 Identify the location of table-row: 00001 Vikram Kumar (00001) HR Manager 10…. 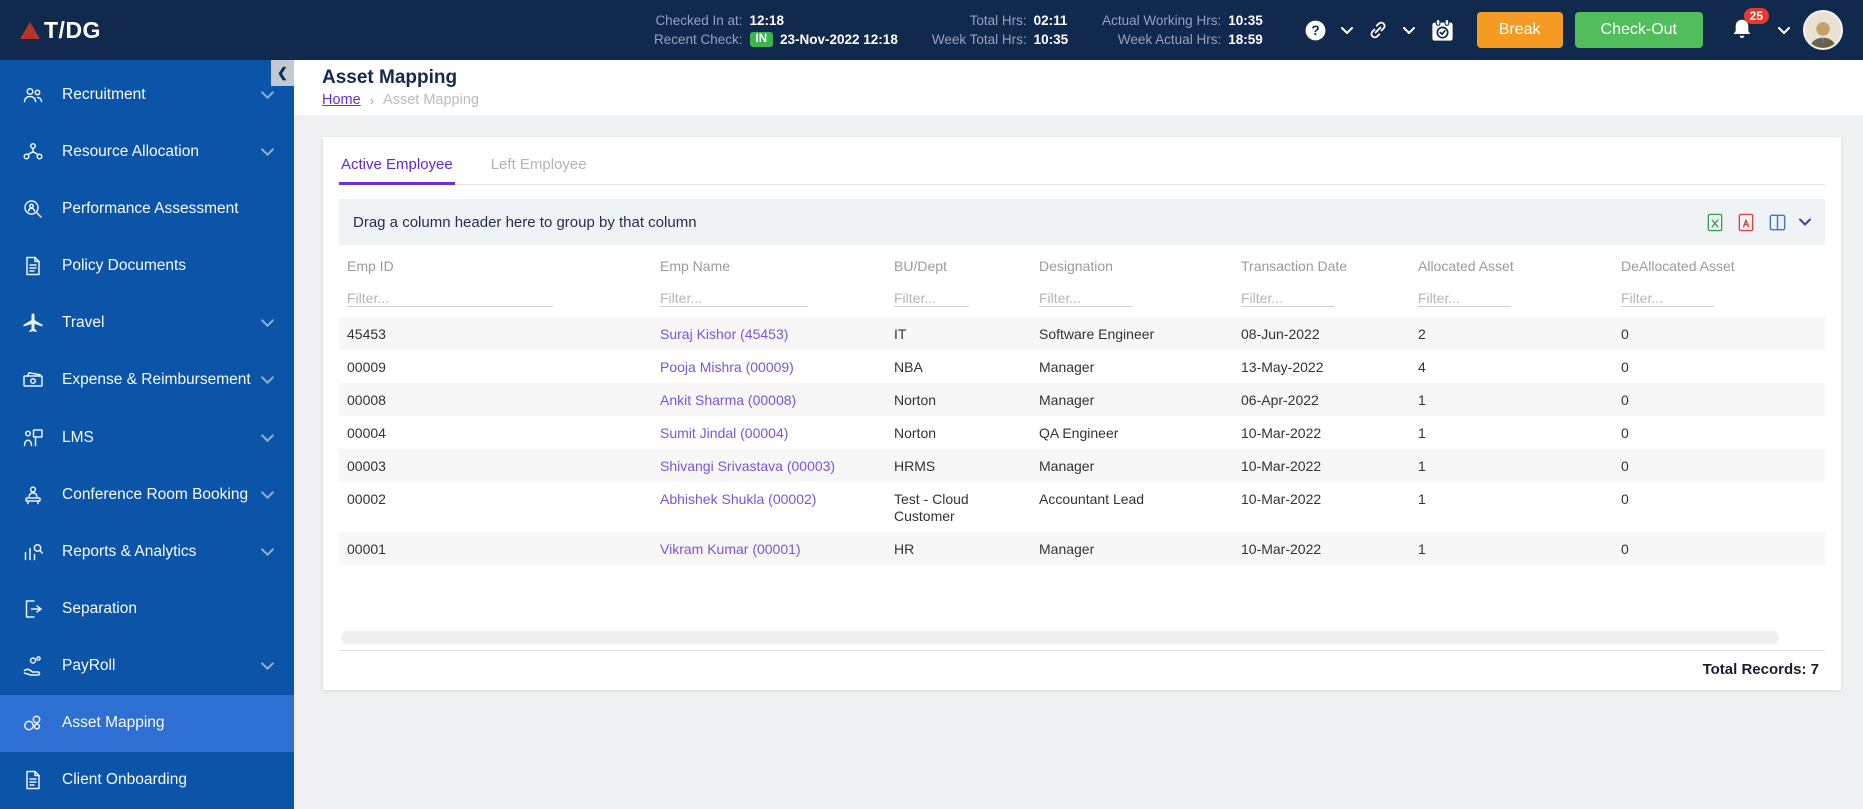
(1082, 548).